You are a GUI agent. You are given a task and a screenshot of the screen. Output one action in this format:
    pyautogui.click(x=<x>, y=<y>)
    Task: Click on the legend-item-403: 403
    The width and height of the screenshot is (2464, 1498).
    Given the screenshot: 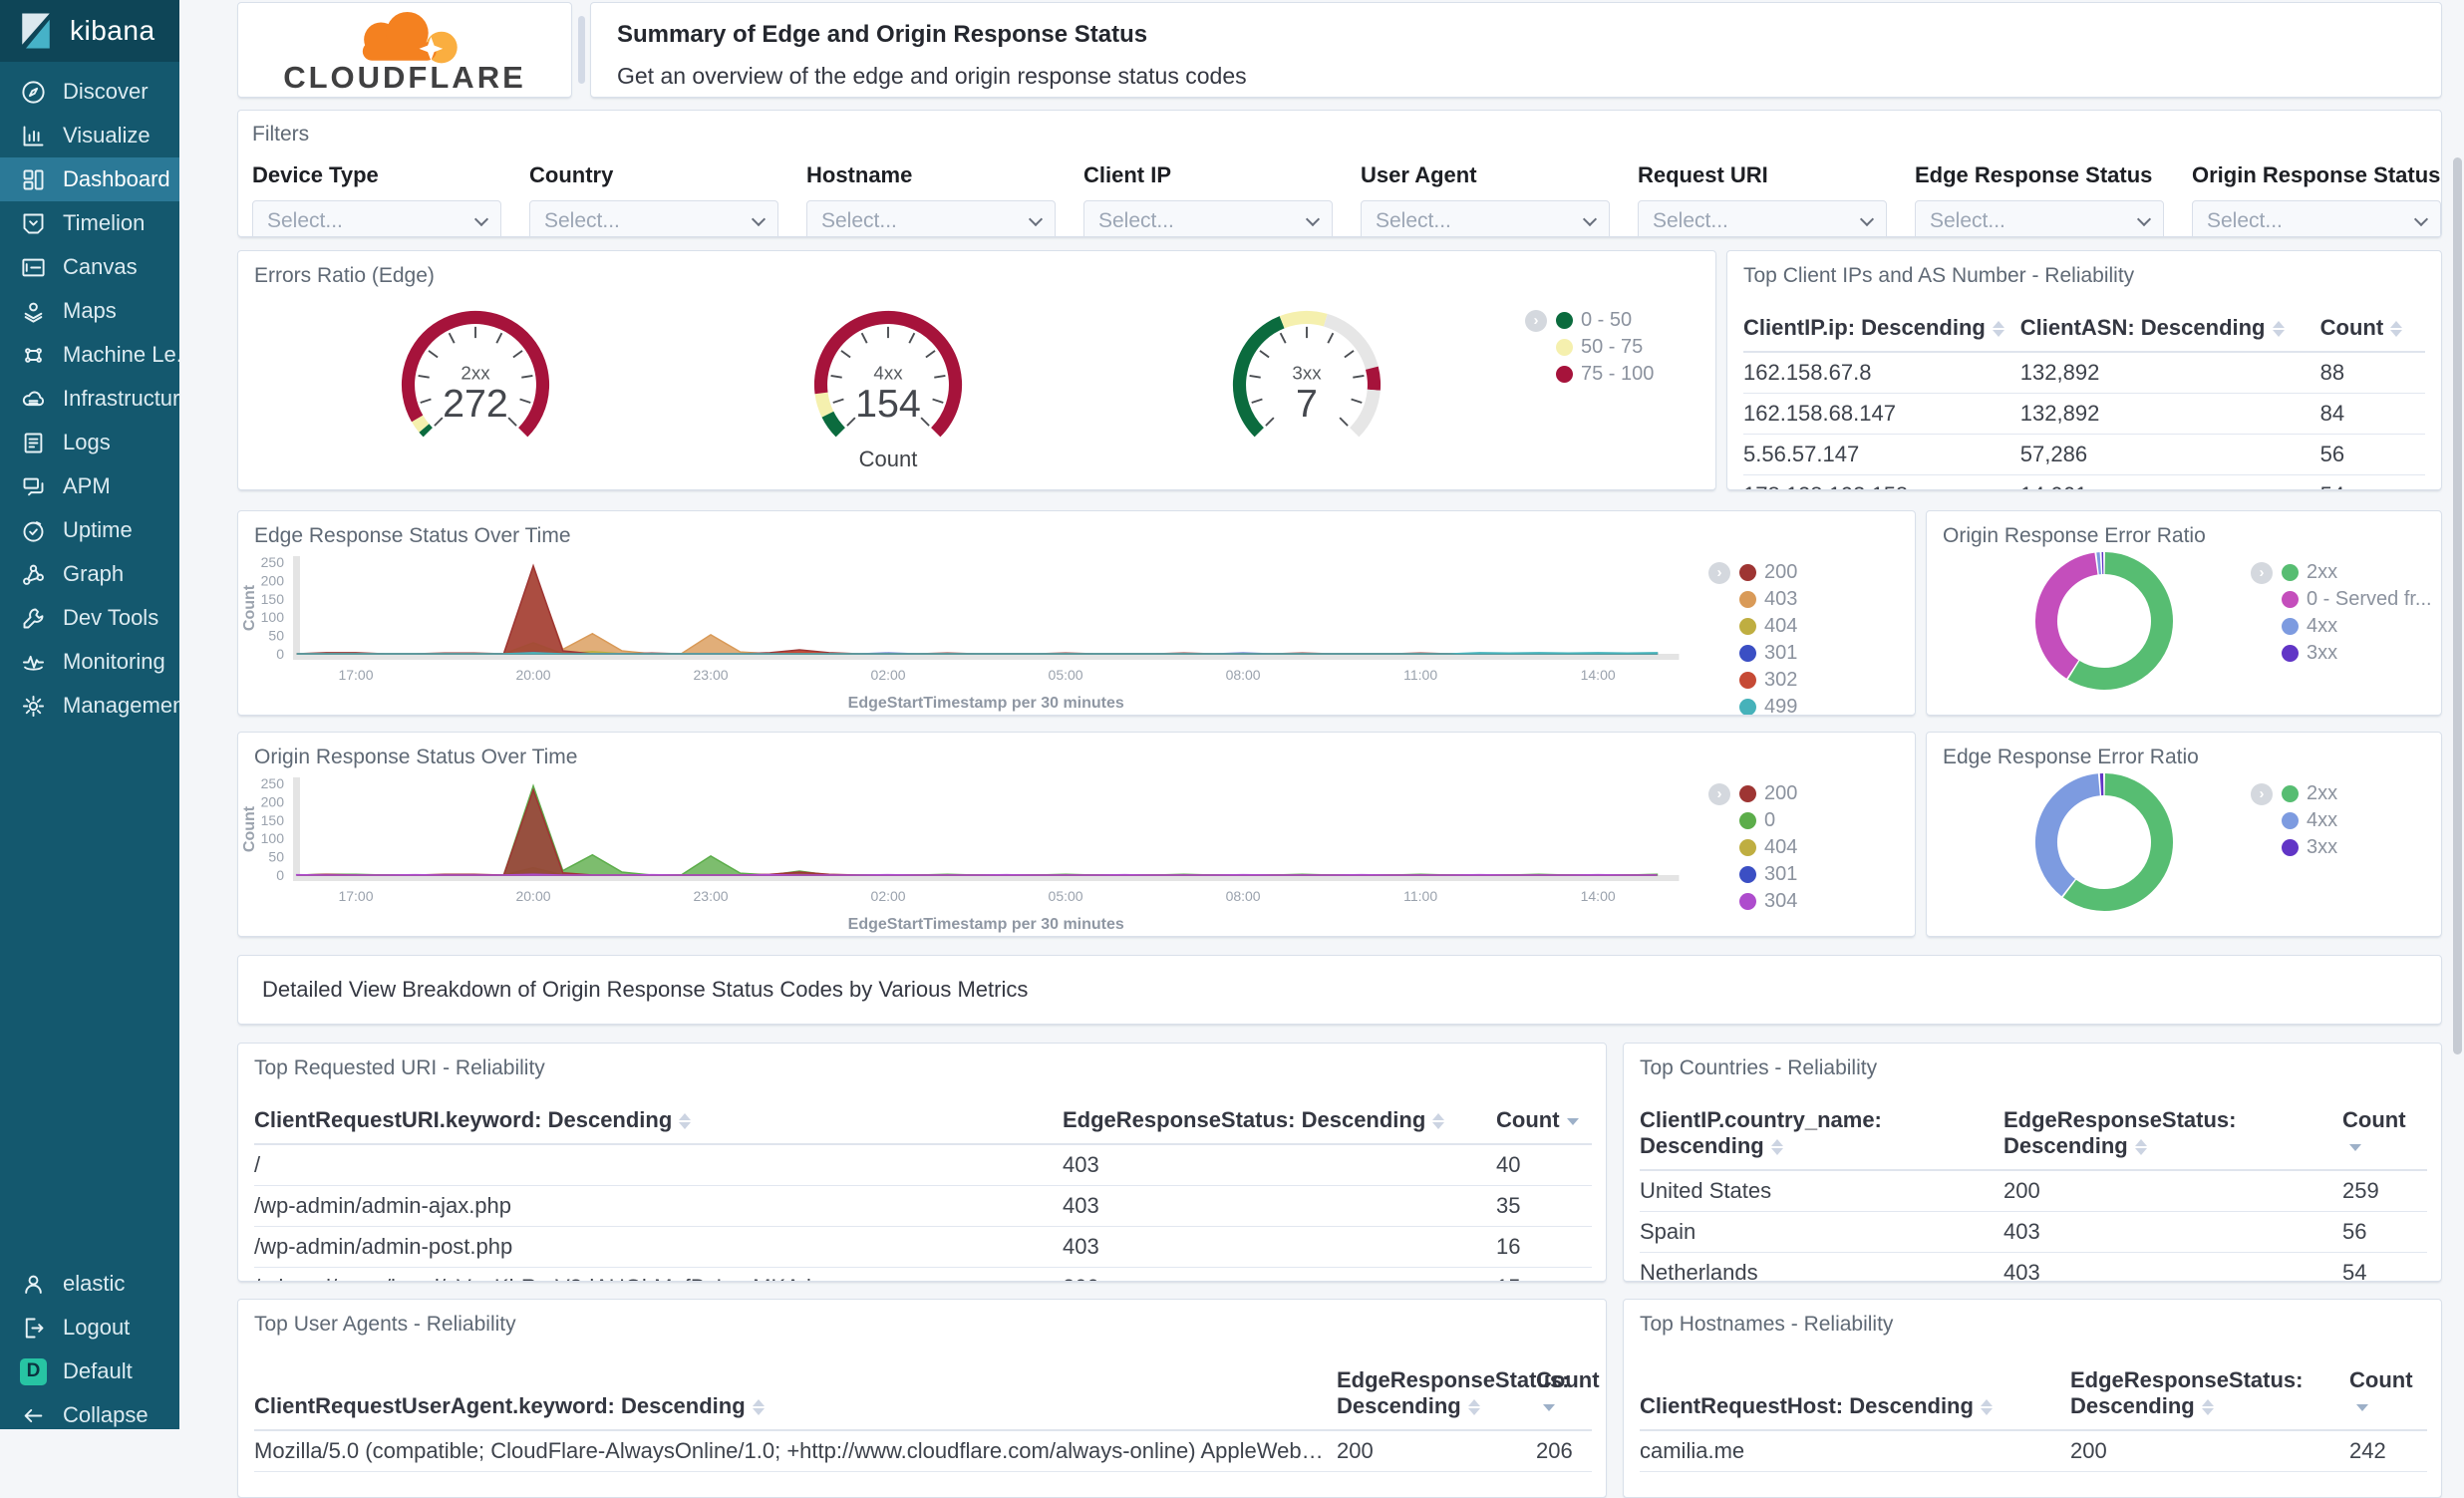 What is the action you would take?
    pyautogui.click(x=1768, y=600)
    